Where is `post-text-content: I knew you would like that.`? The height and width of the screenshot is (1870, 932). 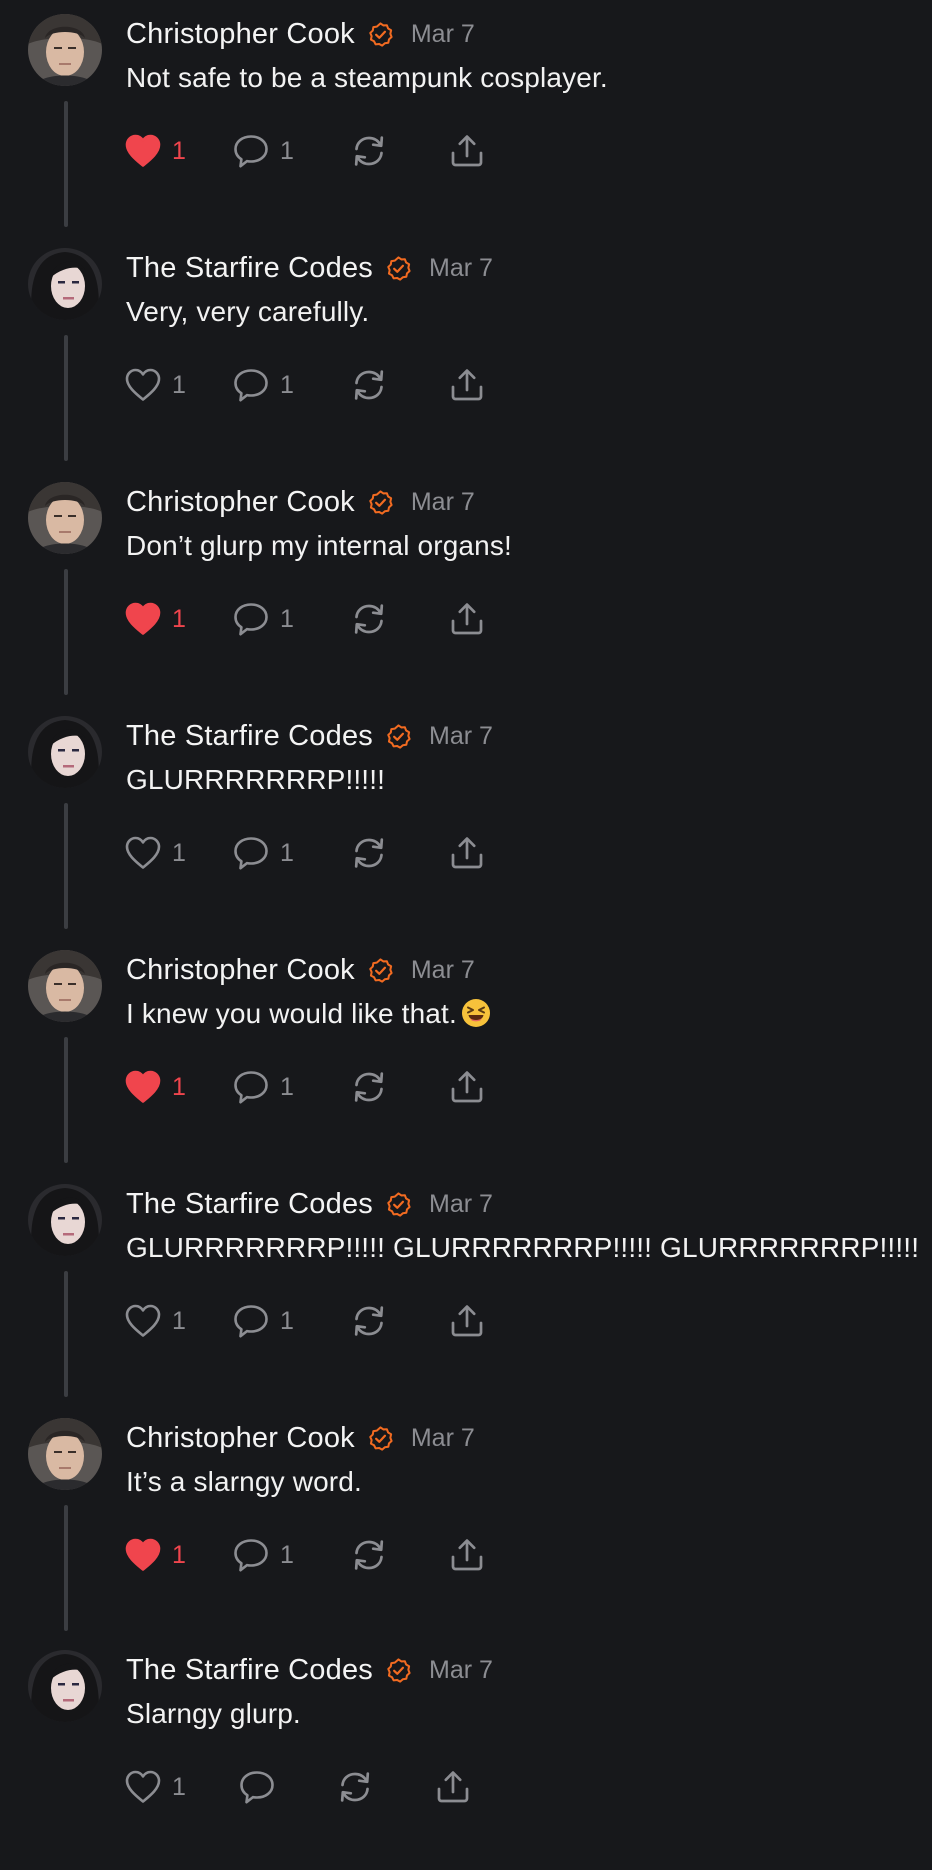 post-text-content: I knew you would like that. is located at coordinates (291, 1013).